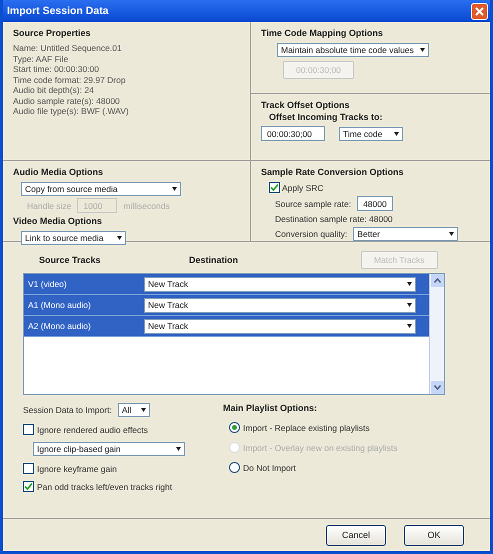 Image resolution: width=493 pixels, height=554 pixels. Describe the element at coordinates (70, 260) in the screenshot. I see `column-header: Source Tracks` at that location.